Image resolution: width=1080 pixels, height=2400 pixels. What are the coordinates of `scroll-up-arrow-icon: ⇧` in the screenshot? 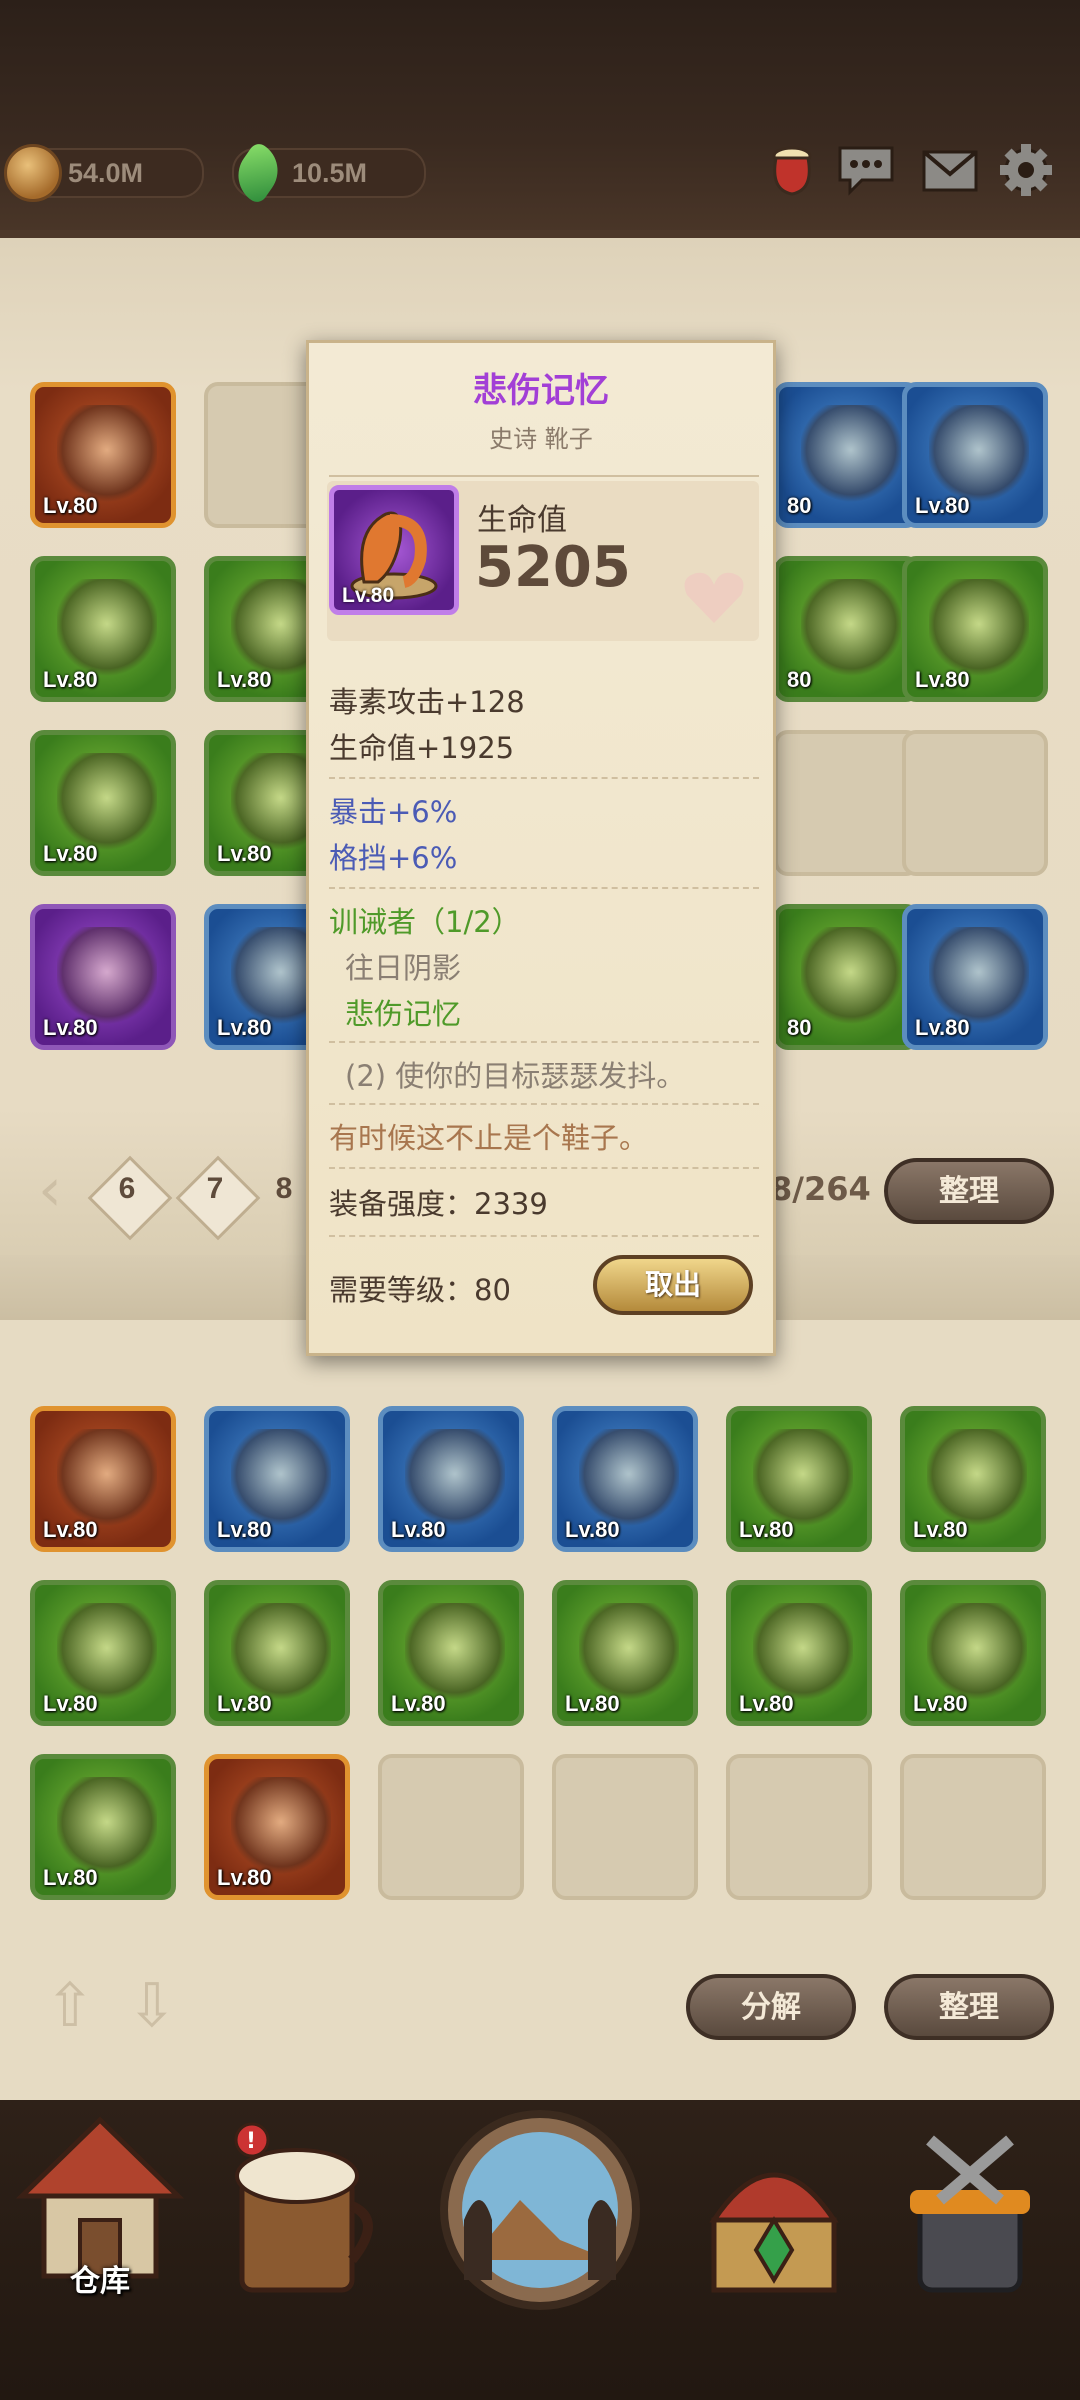 It's located at (70, 2008).